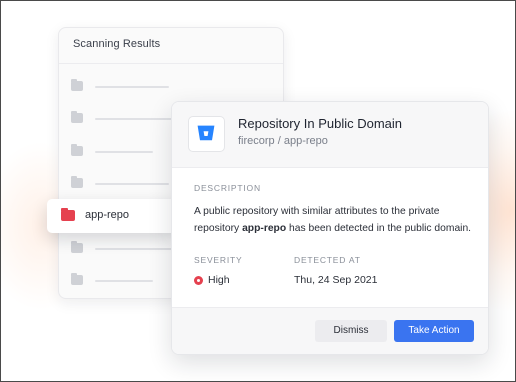 This screenshot has width=516, height=382. Describe the element at coordinates (320, 123) in the screenshot. I see `card-title: Repository In Public Domain` at that location.